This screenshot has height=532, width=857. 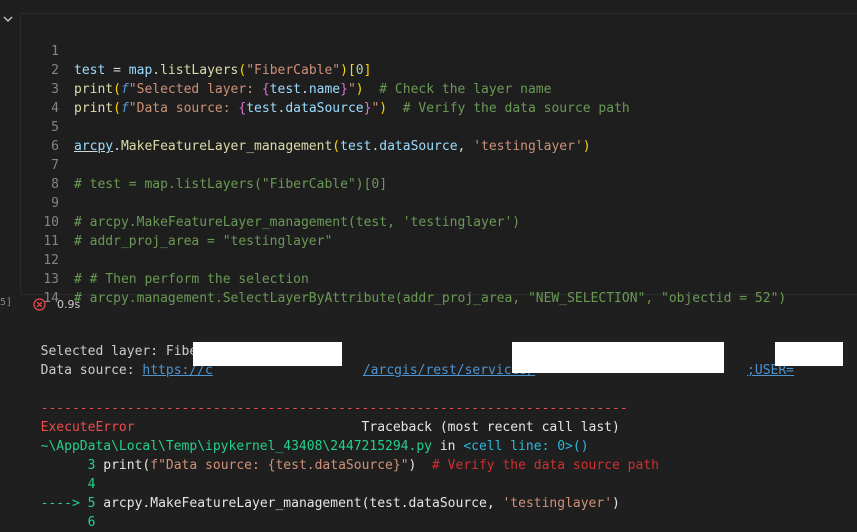 I want to click on token: name, so click(x=324, y=89).